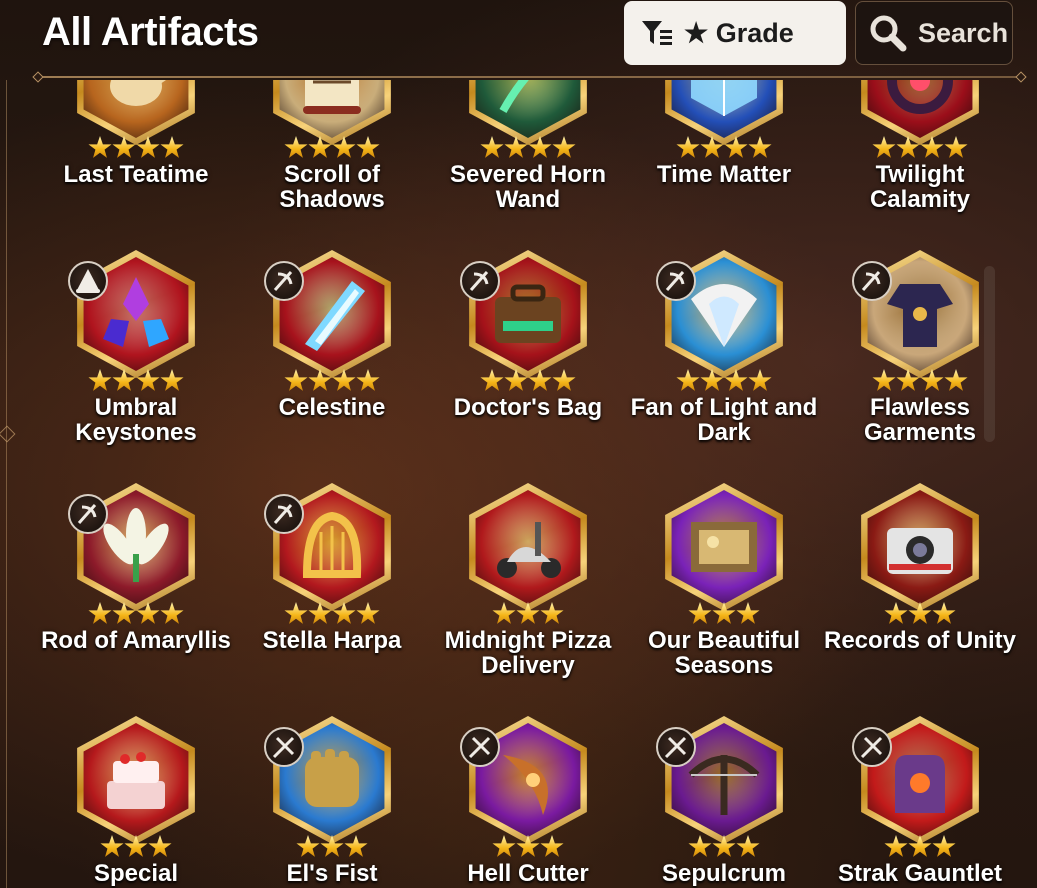 The height and width of the screenshot is (888, 1037). Describe the element at coordinates (528, 309) in the screenshot. I see `artifact-card: Doctor's Bag` at that location.